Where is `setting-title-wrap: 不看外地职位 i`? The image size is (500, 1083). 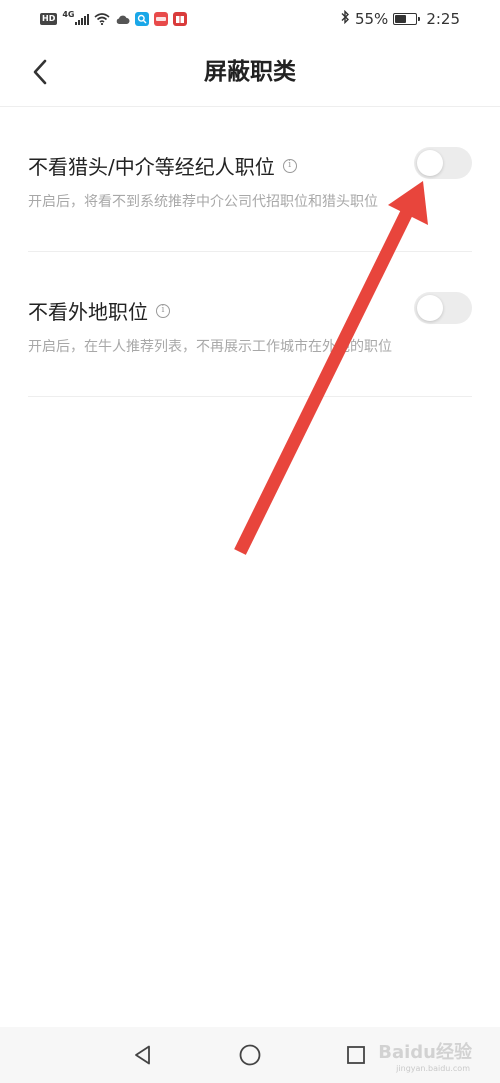
setting-title-wrap: 不看外地职位 i is located at coordinates (99, 310).